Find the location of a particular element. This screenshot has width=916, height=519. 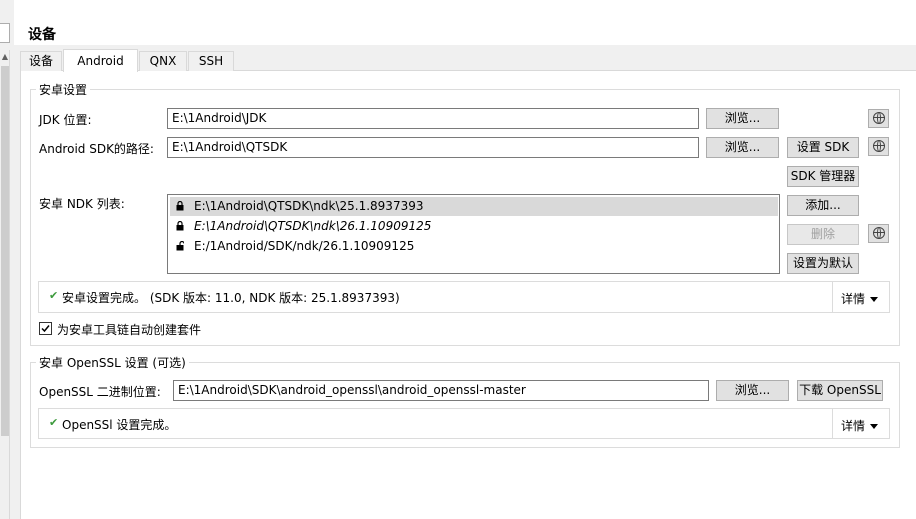

set-sdk-button: 设置 SDK is located at coordinates (823, 147).